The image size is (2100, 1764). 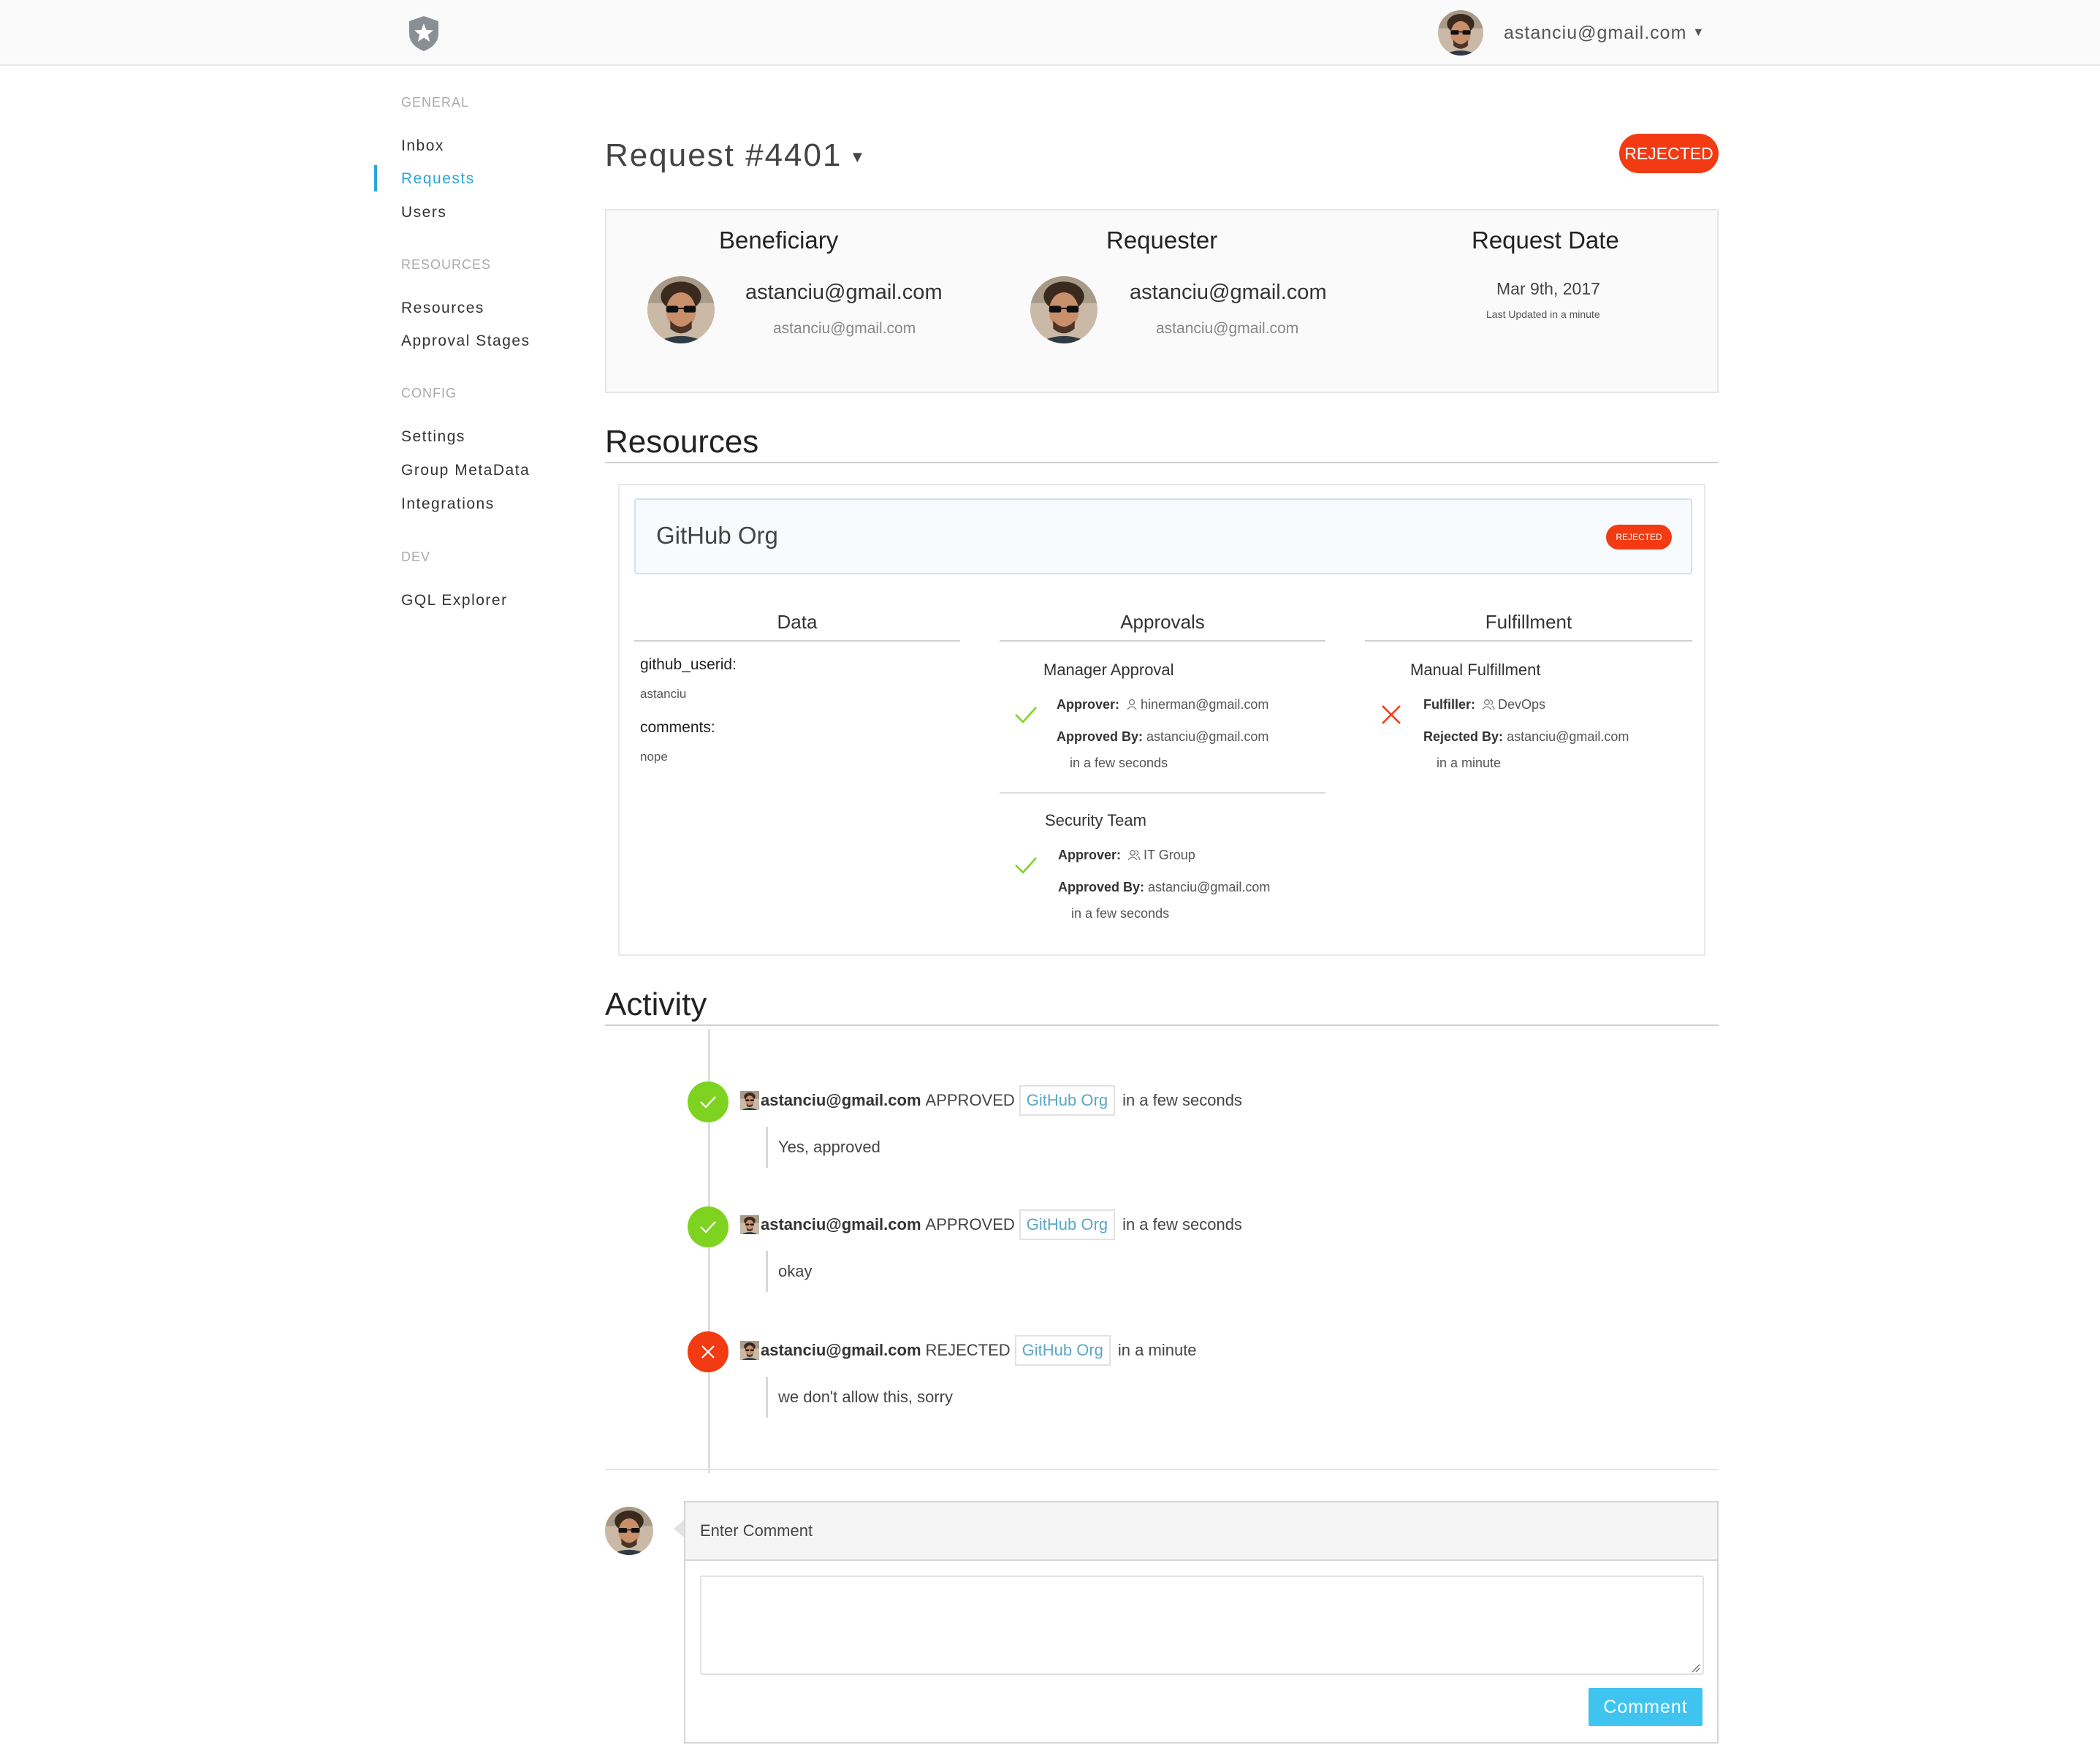 What do you see at coordinates (424, 212) in the screenshot?
I see `sidebar-item-users: Users` at bounding box center [424, 212].